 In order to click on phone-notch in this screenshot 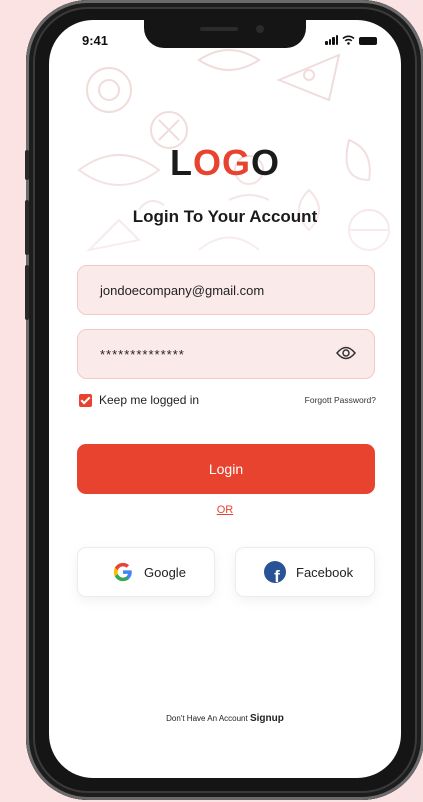, I will do `click(225, 34)`.